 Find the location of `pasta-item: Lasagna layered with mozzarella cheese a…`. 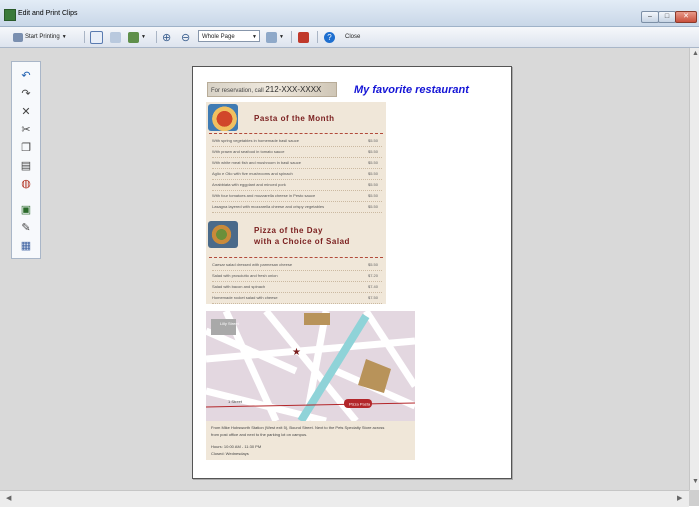

pasta-item: Lasagna layered with mozzarella cheese a… is located at coordinates (297, 207).